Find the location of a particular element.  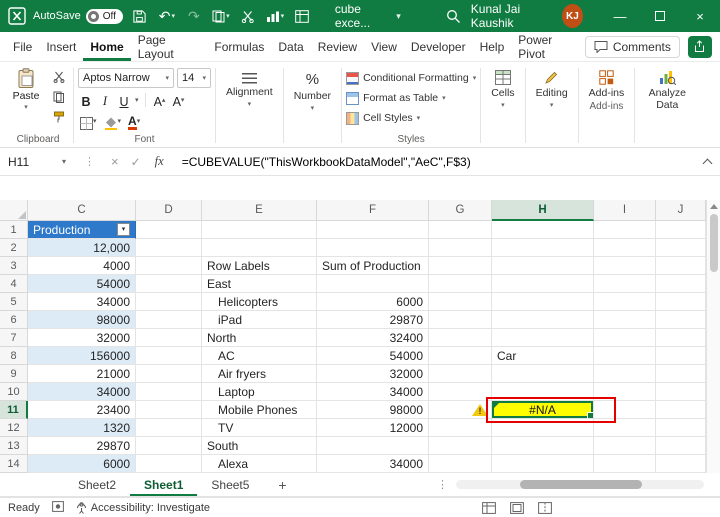

row-header: 3 is located at coordinates (14, 266).